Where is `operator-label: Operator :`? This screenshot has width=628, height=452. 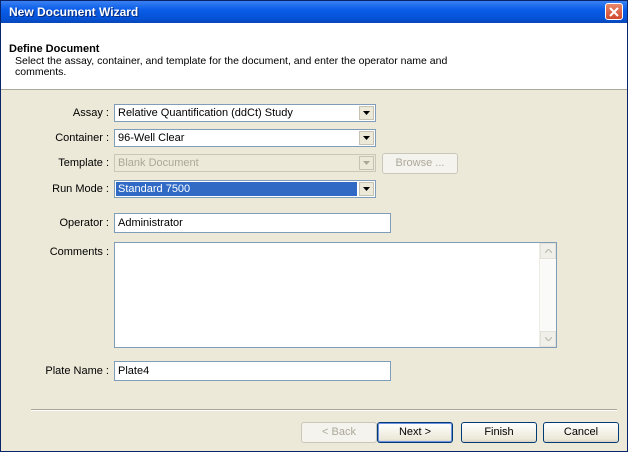
operator-label: Operator : is located at coordinates (84, 223).